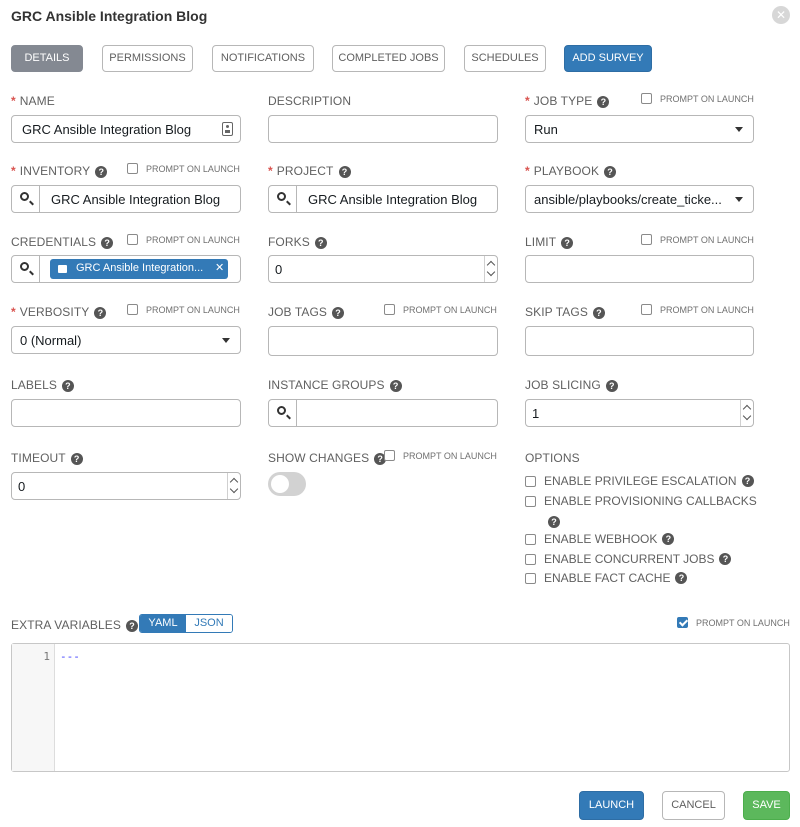 The height and width of the screenshot is (827, 800). What do you see at coordinates (440, 309) in the screenshot?
I see `job-tags-prompt-on-launch: PROMPT ON LAUNCH` at bounding box center [440, 309].